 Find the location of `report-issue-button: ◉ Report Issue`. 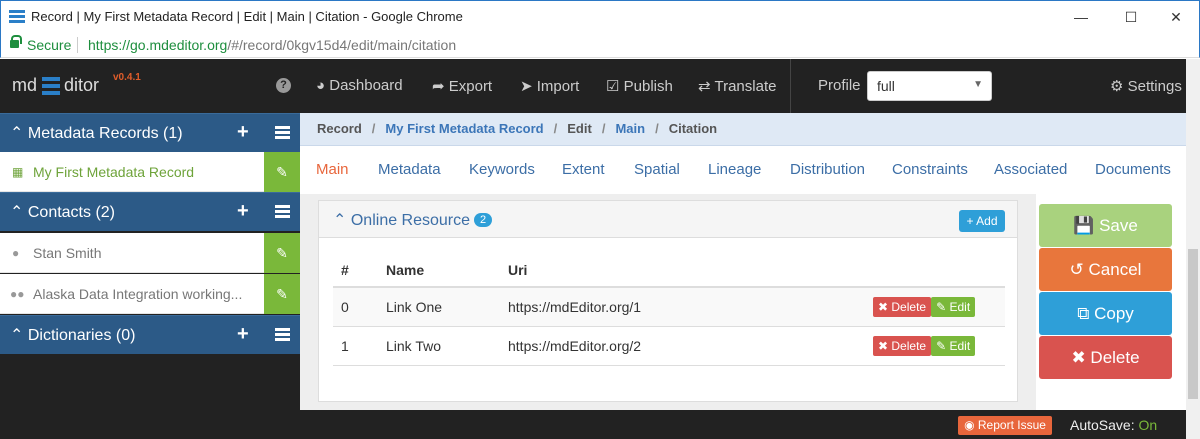

report-issue-button: ◉ Report Issue is located at coordinates (1005, 425).